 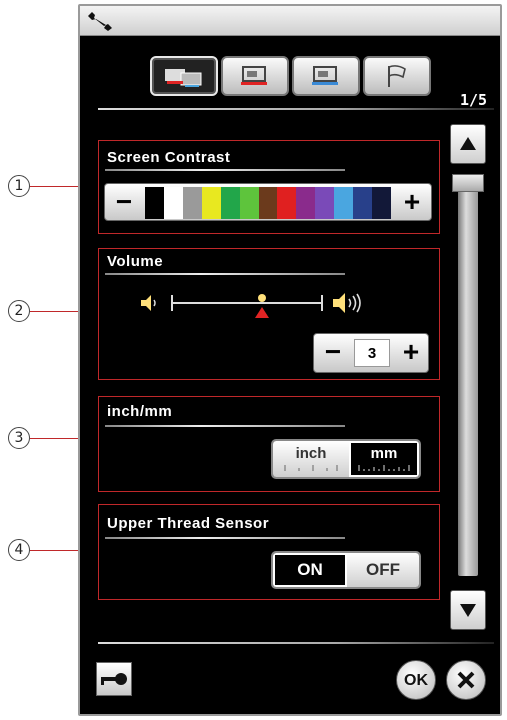 I want to click on volume-stepper: − 3 +, so click(x=371, y=353).